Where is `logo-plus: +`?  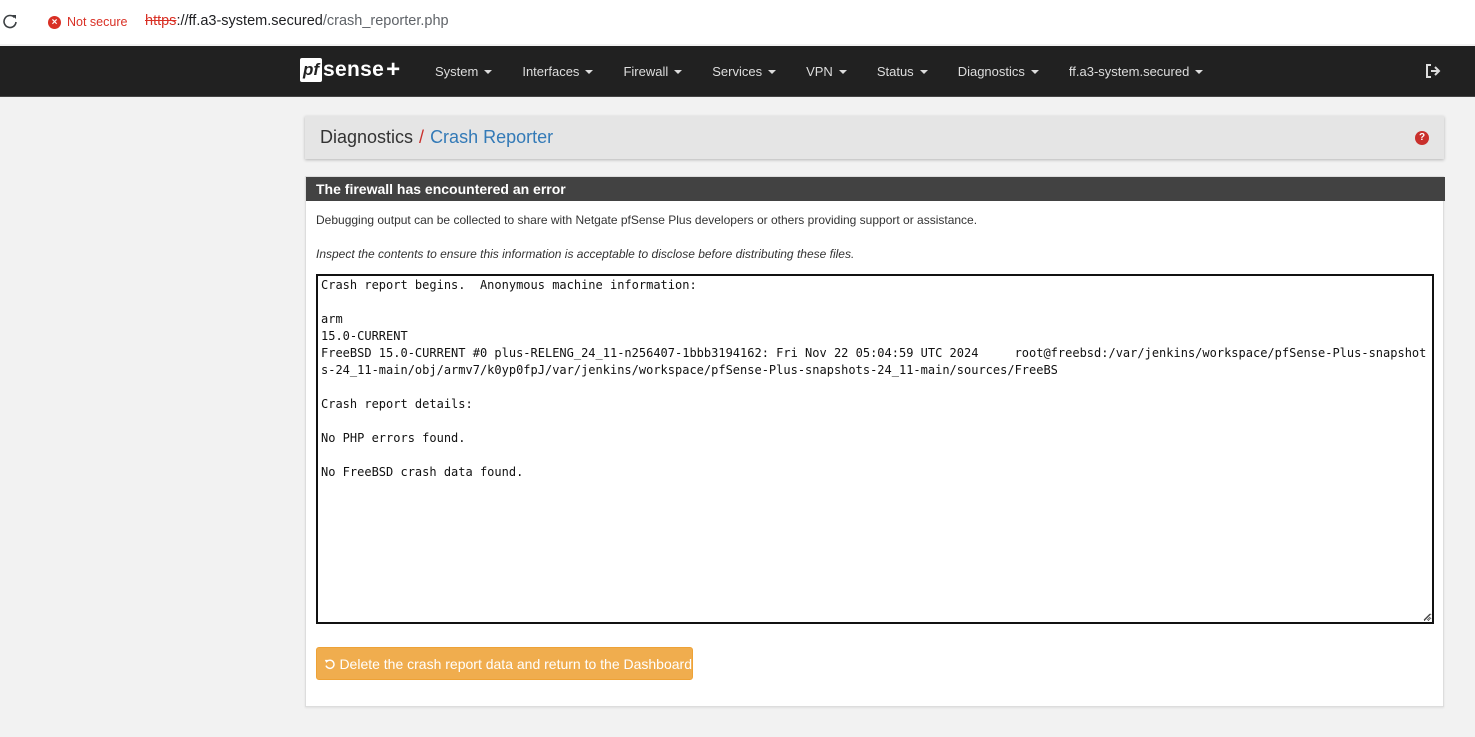 logo-plus: + is located at coordinates (393, 69).